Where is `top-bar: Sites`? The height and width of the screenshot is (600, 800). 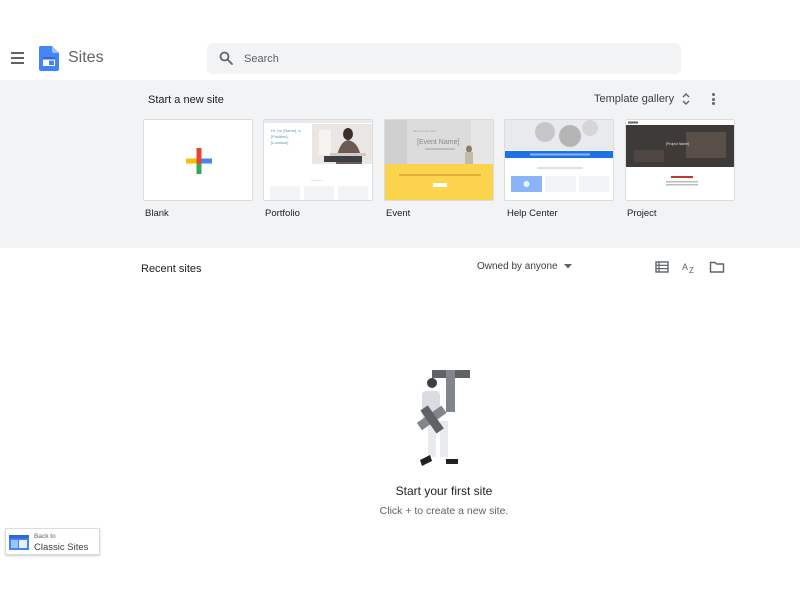 top-bar: Sites is located at coordinates (400, 40).